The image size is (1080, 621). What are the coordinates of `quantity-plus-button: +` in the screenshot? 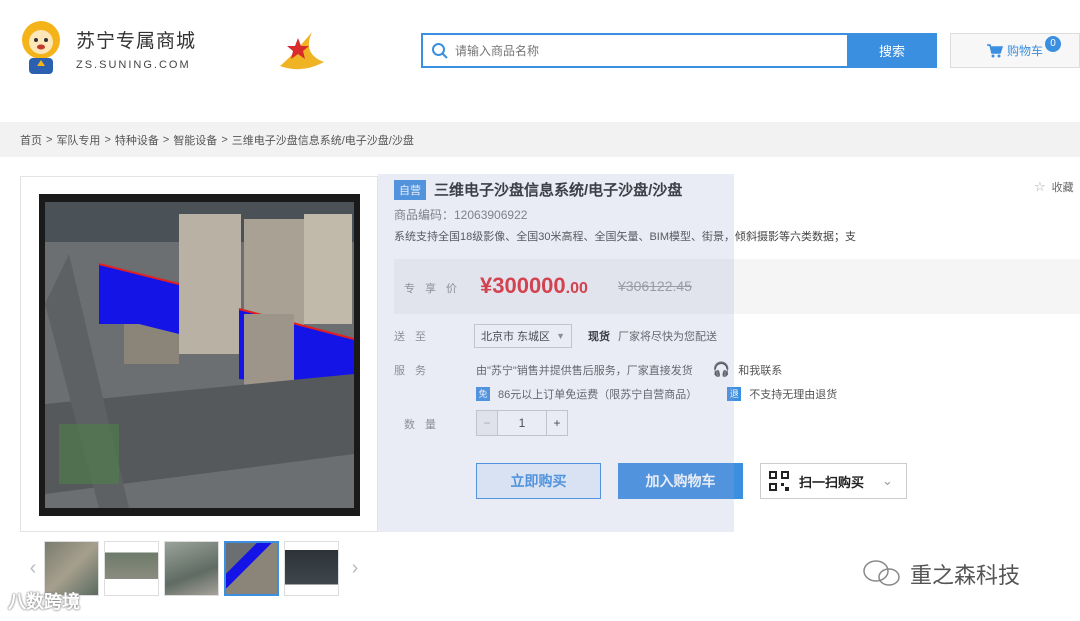 It's located at (557, 423).